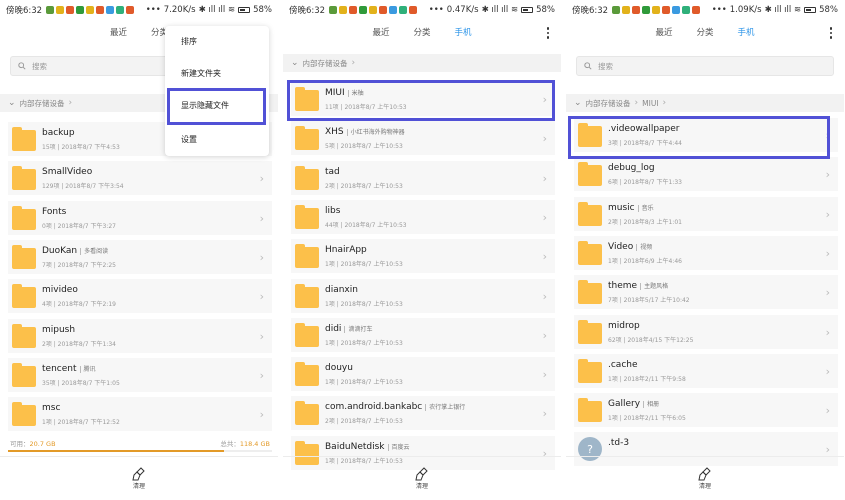  I want to click on folder-row: dianxin 1项 | 2018年8/7 上午10:53 ›, so click(423, 295).